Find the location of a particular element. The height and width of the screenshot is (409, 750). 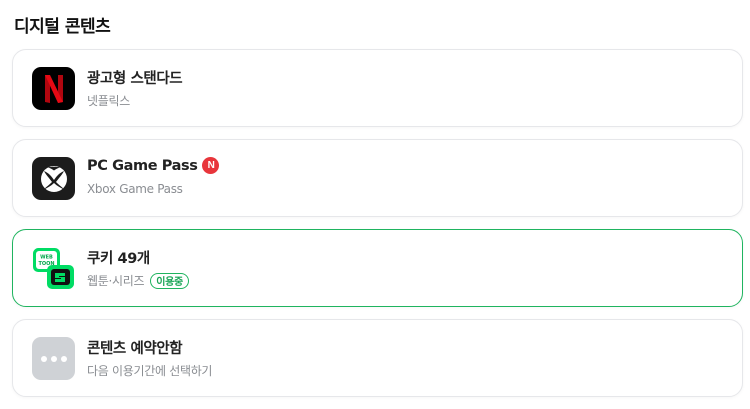

new-badge: N is located at coordinates (211, 165).